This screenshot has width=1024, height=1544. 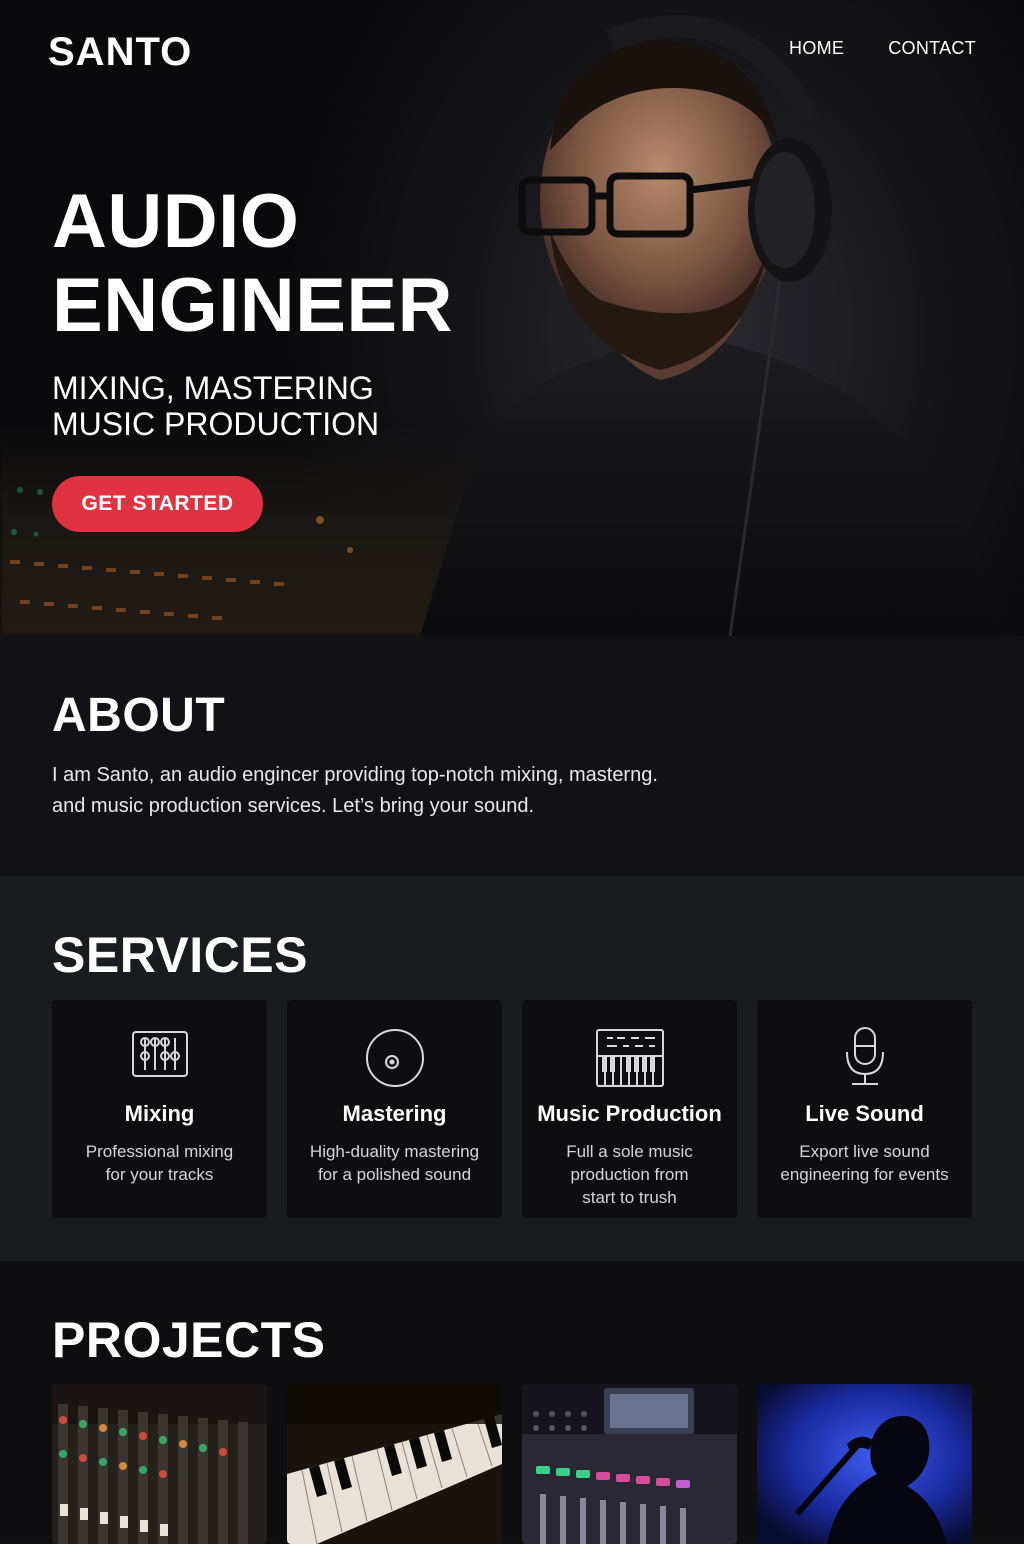 What do you see at coordinates (512, 50) in the screenshot?
I see `top-navigation-bar: SANTO HOME CONTACT` at bounding box center [512, 50].